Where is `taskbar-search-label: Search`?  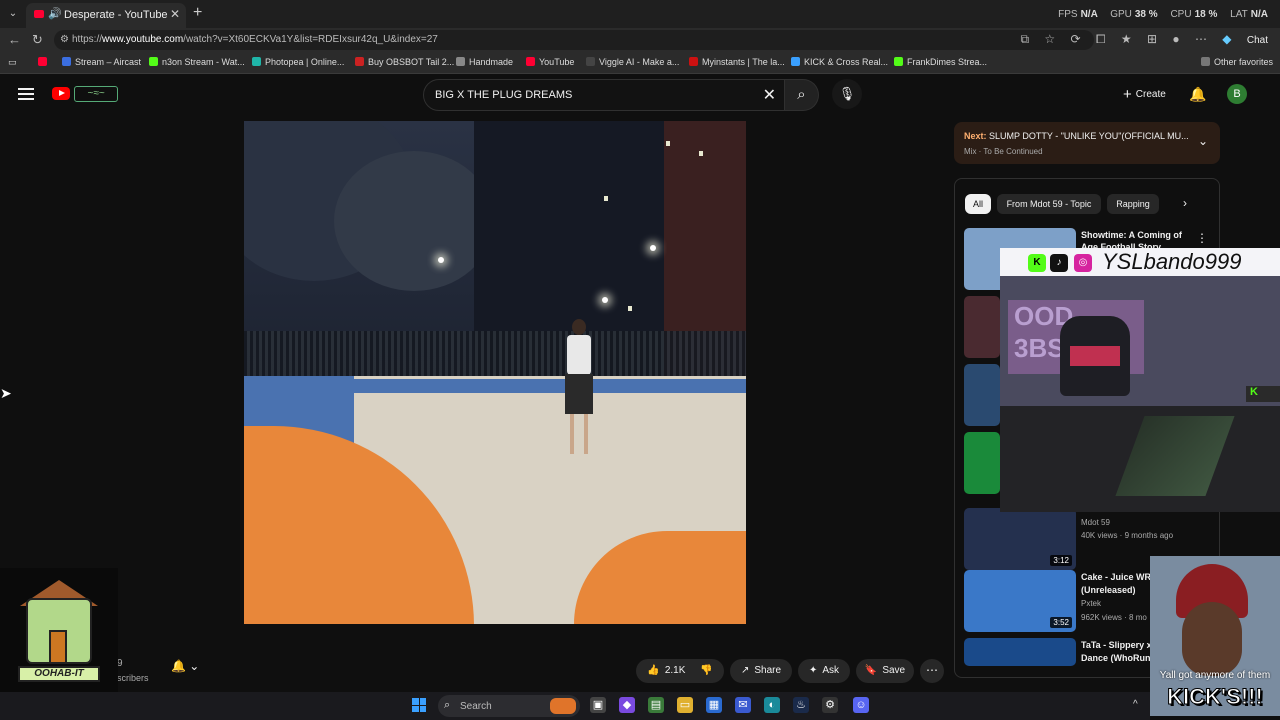
taskbar-search-label: Search is located at coordinates (476, 706).